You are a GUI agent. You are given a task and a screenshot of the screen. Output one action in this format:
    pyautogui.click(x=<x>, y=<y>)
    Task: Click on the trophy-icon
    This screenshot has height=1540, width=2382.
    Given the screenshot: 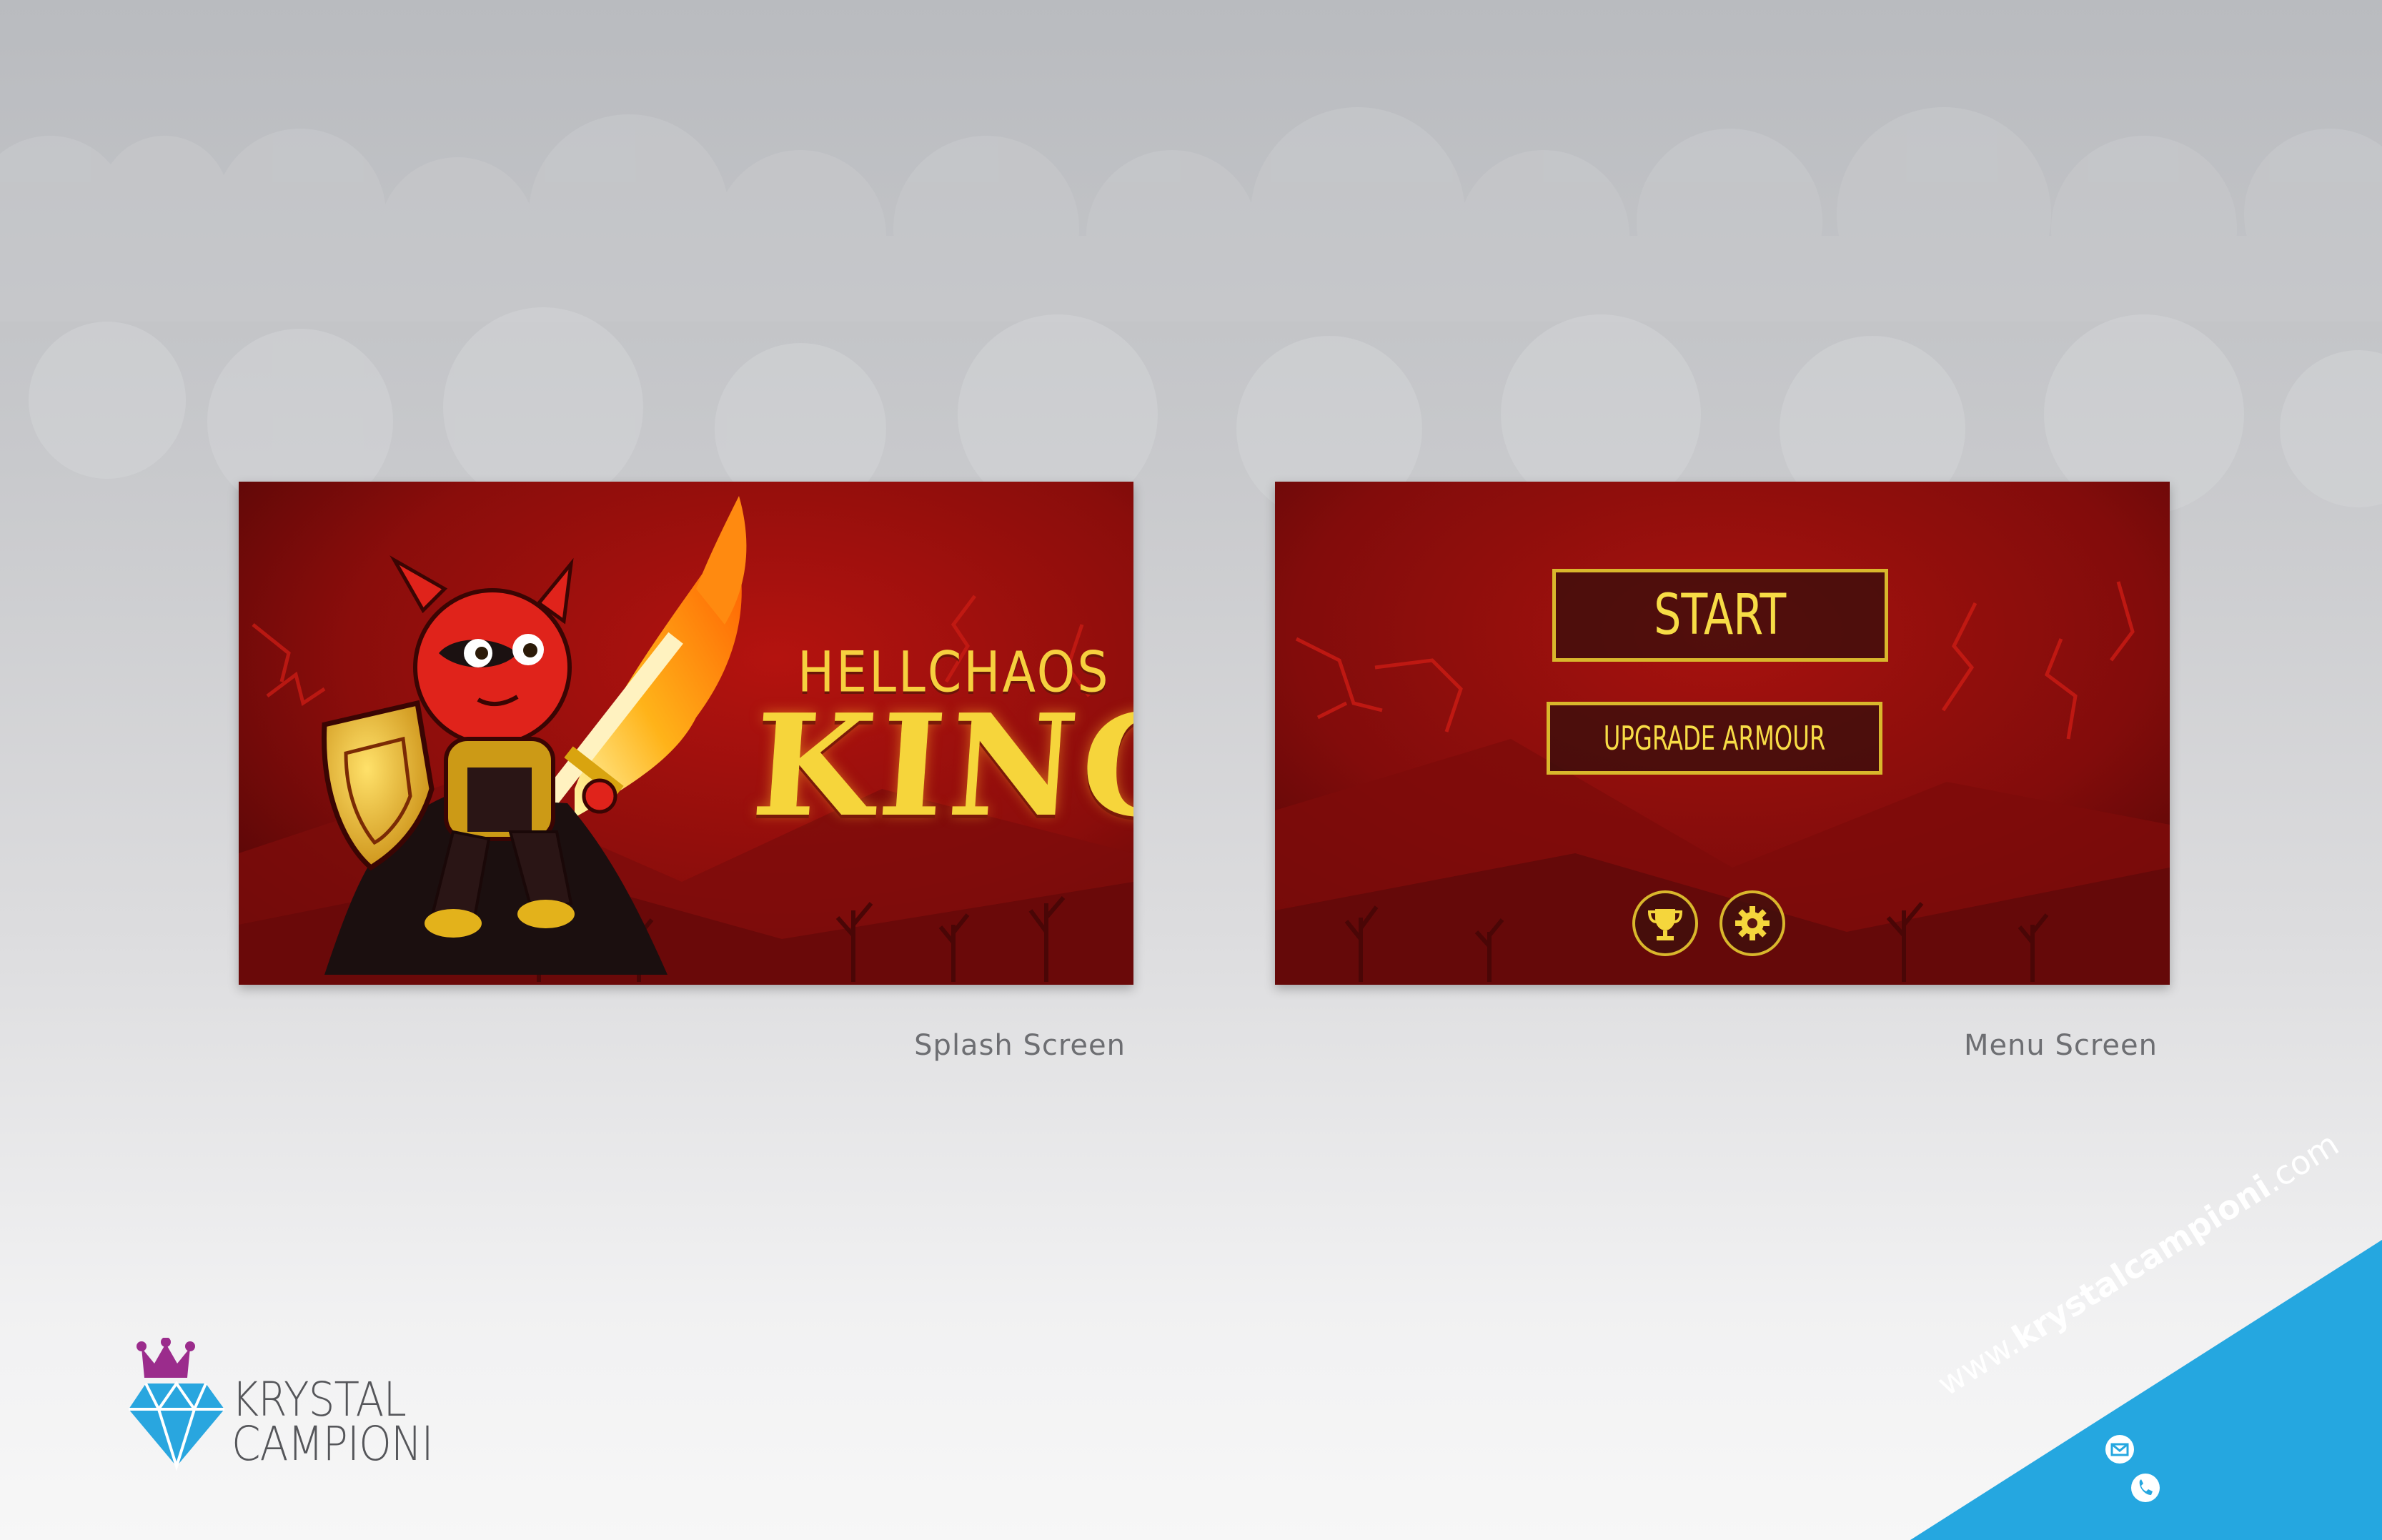 What is the action you would take?
    pyautogui.click(x=1665, y=924)
    